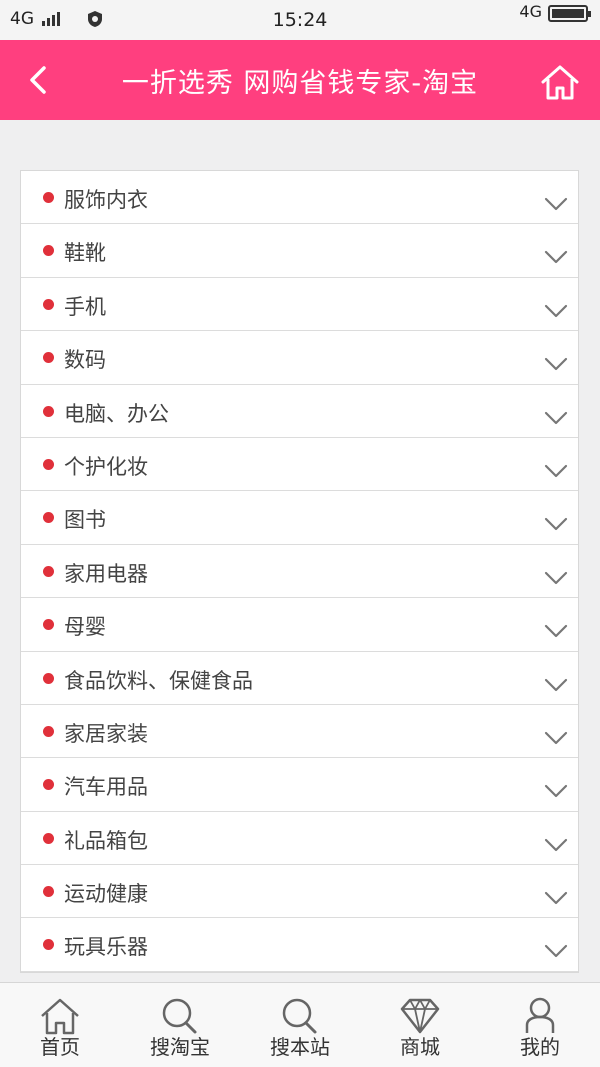  Describe the element at coordinates (299, 411) in the screenshot. I see `category-item: 电脑、办公` at that location.